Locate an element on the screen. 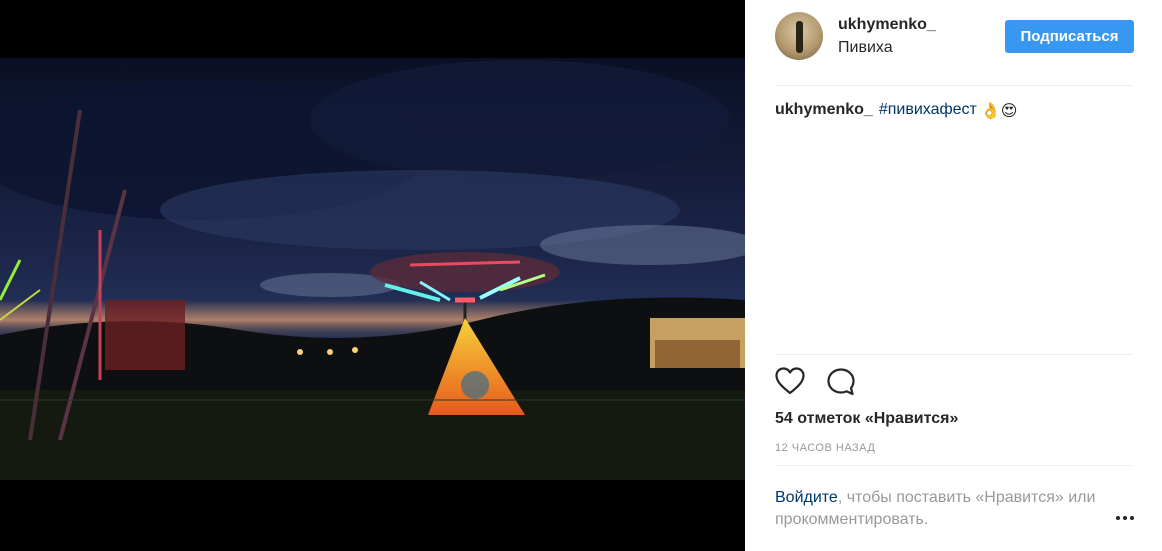 This screenshot has width=1162, height=551. more-options-icon is located at coordinates (1125, 518).